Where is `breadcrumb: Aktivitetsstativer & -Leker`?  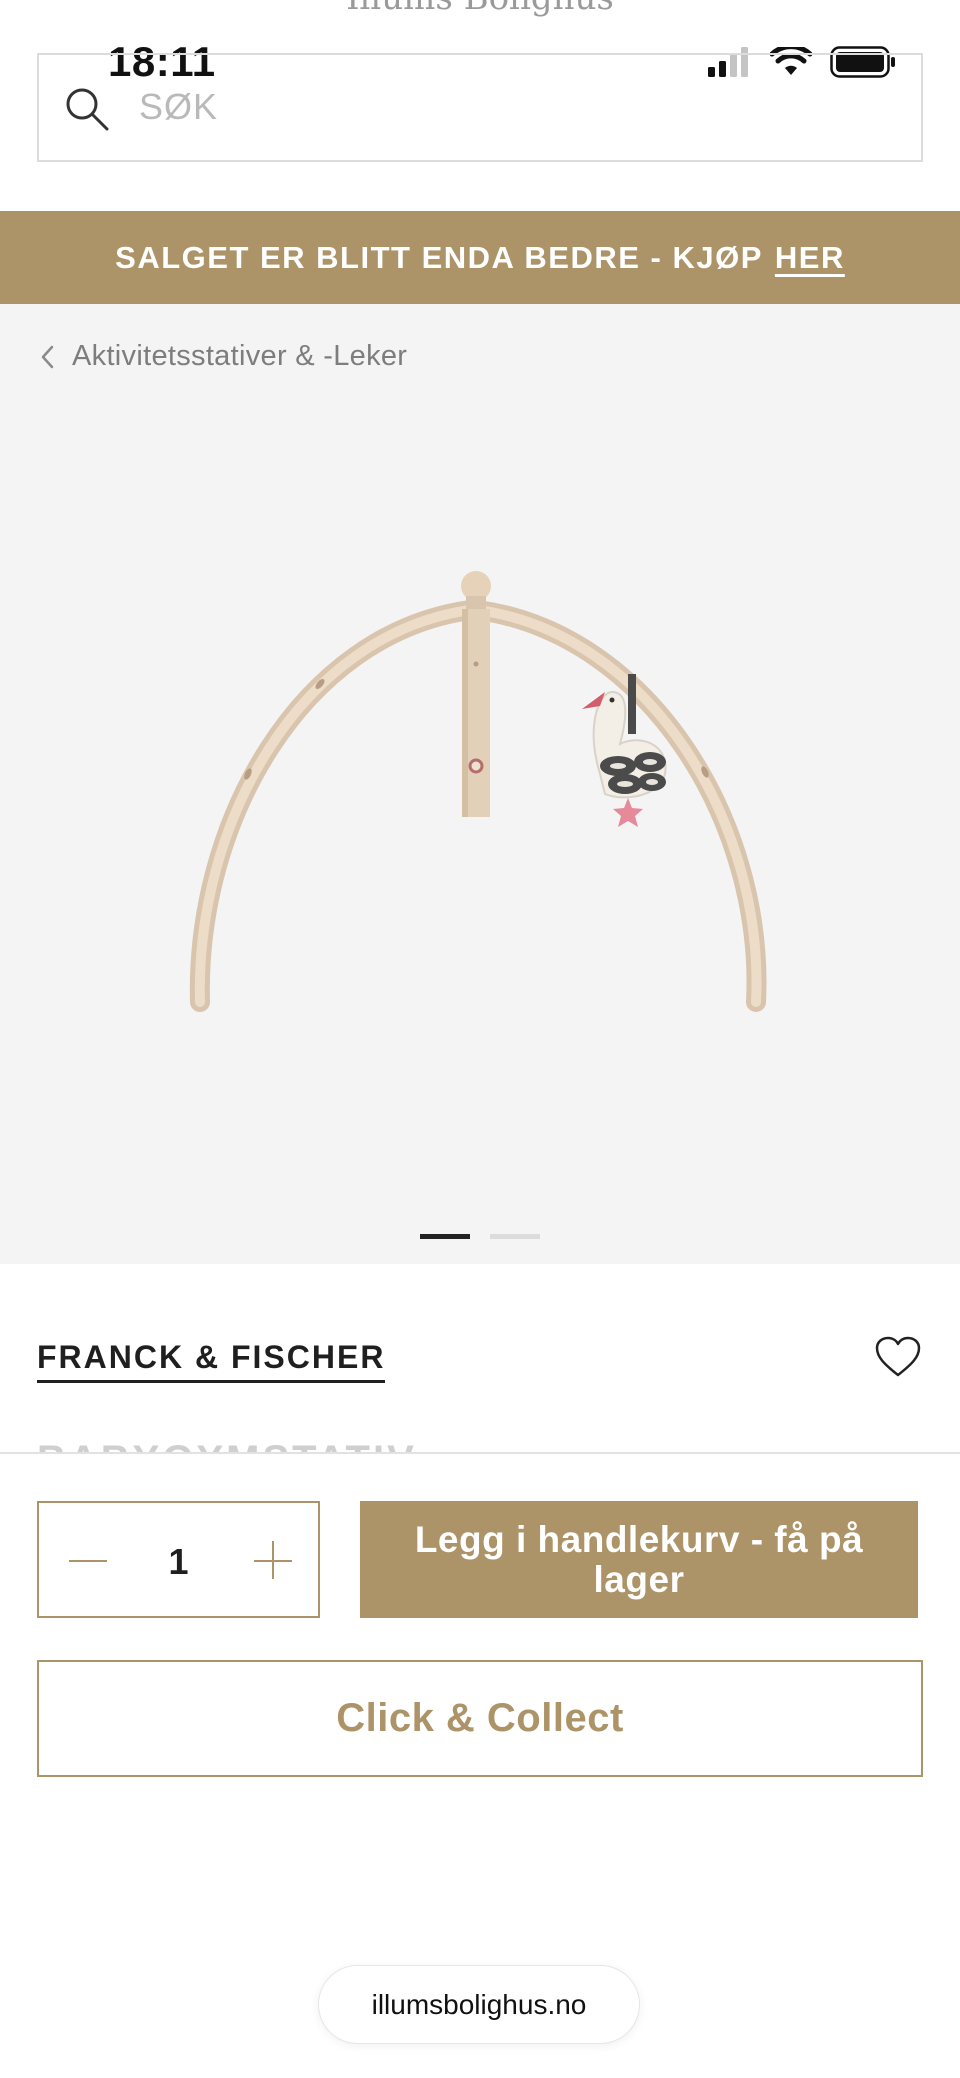
breadcrumb: Aktivitetsstativer & -Leker is located at coordinates (223, 356).